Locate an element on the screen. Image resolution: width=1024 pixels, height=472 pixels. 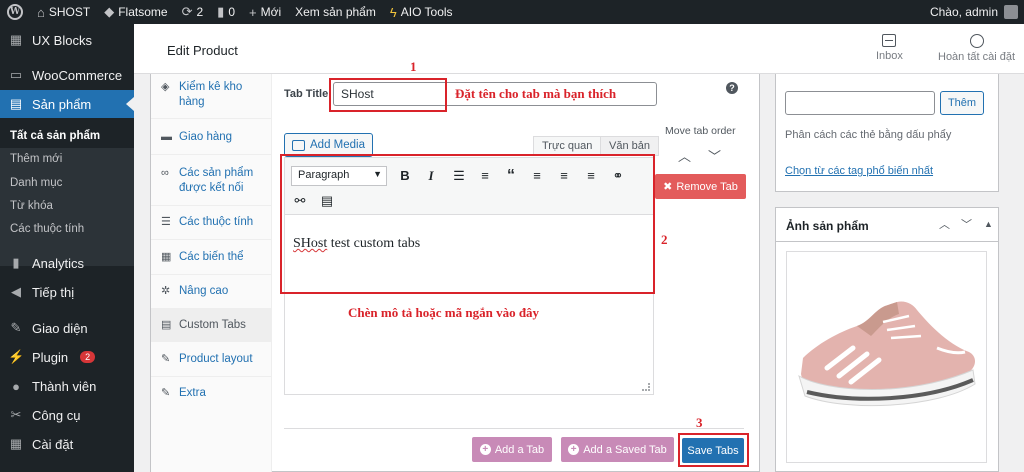
wordpress-icon: W is located at coordinates (15, 12).